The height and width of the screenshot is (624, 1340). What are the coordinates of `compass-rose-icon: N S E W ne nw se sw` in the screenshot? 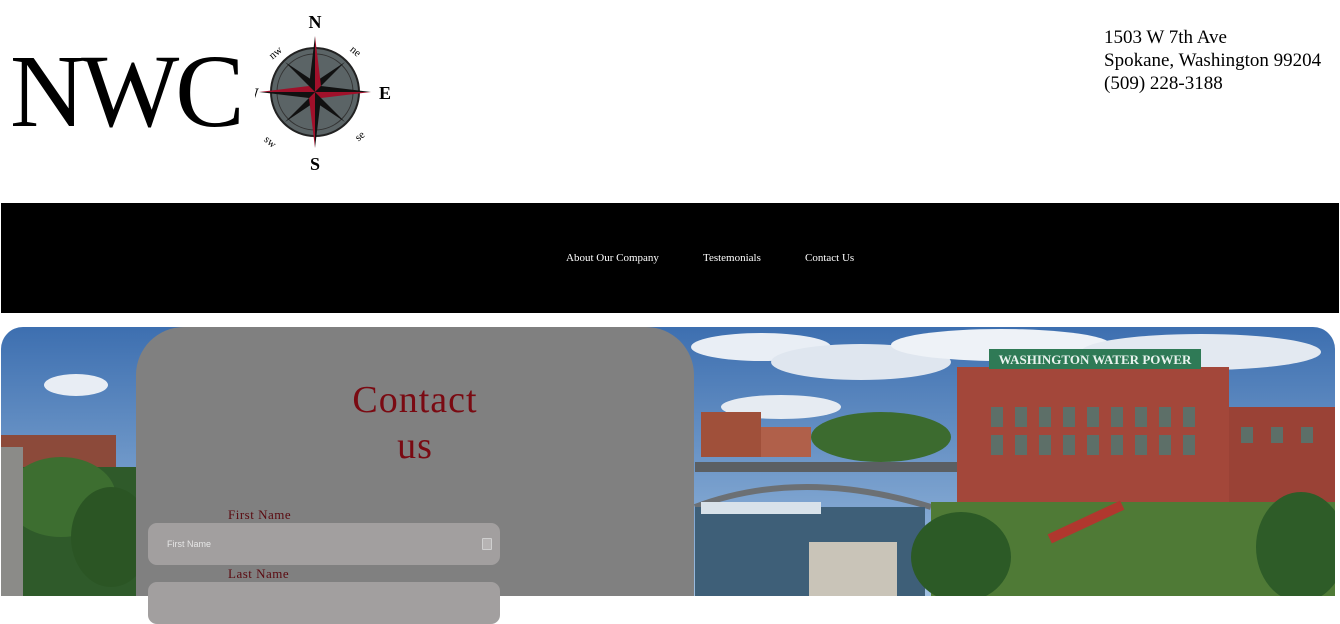 It's located at (323, 93).